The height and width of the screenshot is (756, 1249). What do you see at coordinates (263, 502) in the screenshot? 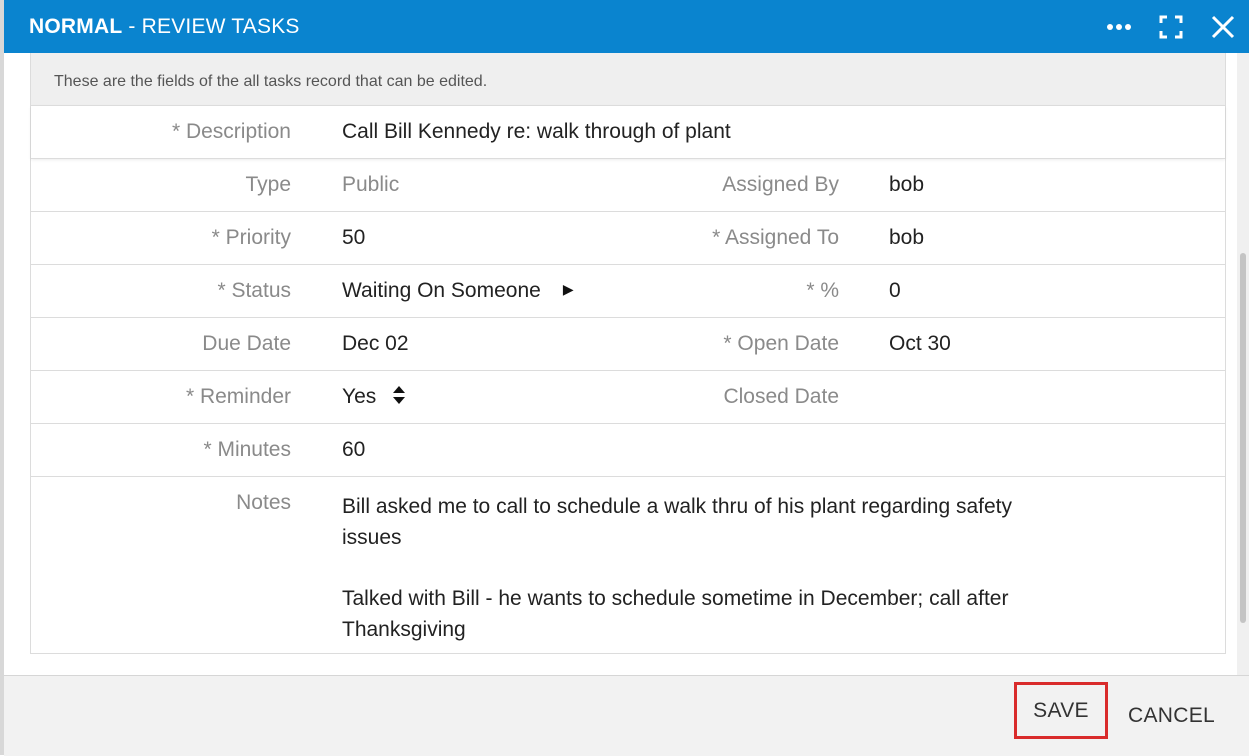
I see `notes-label: Notes` at bounding box center [263, 502].